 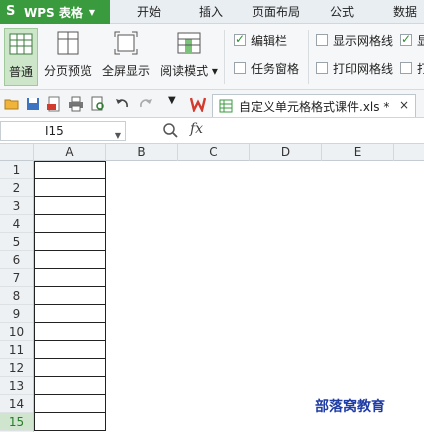 What do you see at coordinates (358, 152) in the screenshot?
I see `column-header-e: E` at bounding box center [358, 152].